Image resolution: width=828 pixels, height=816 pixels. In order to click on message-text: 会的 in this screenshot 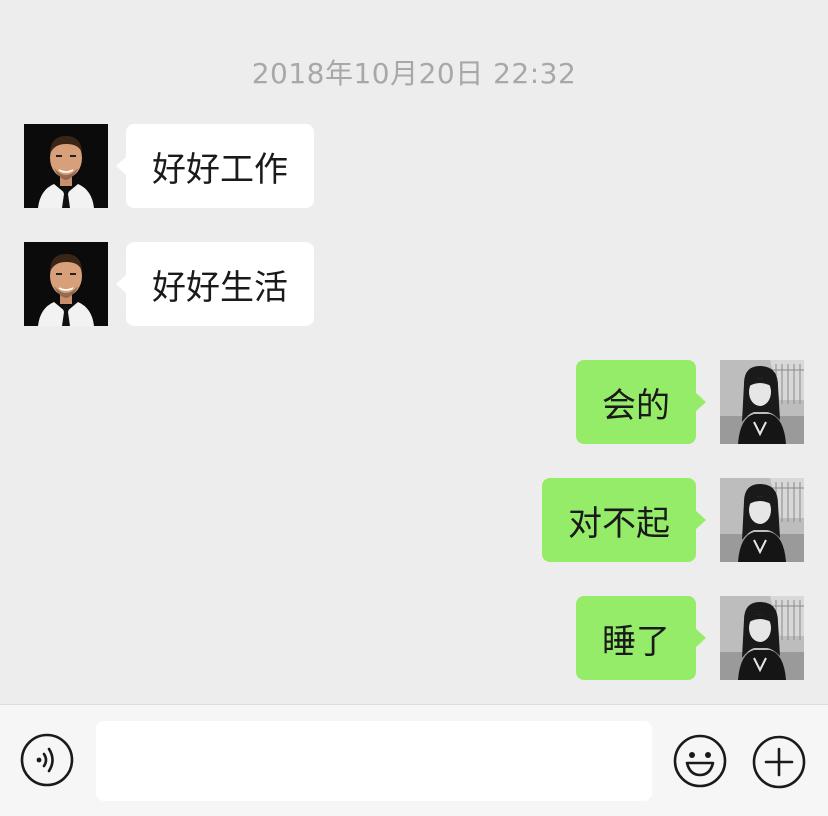, I will do `click(636, 405)`.